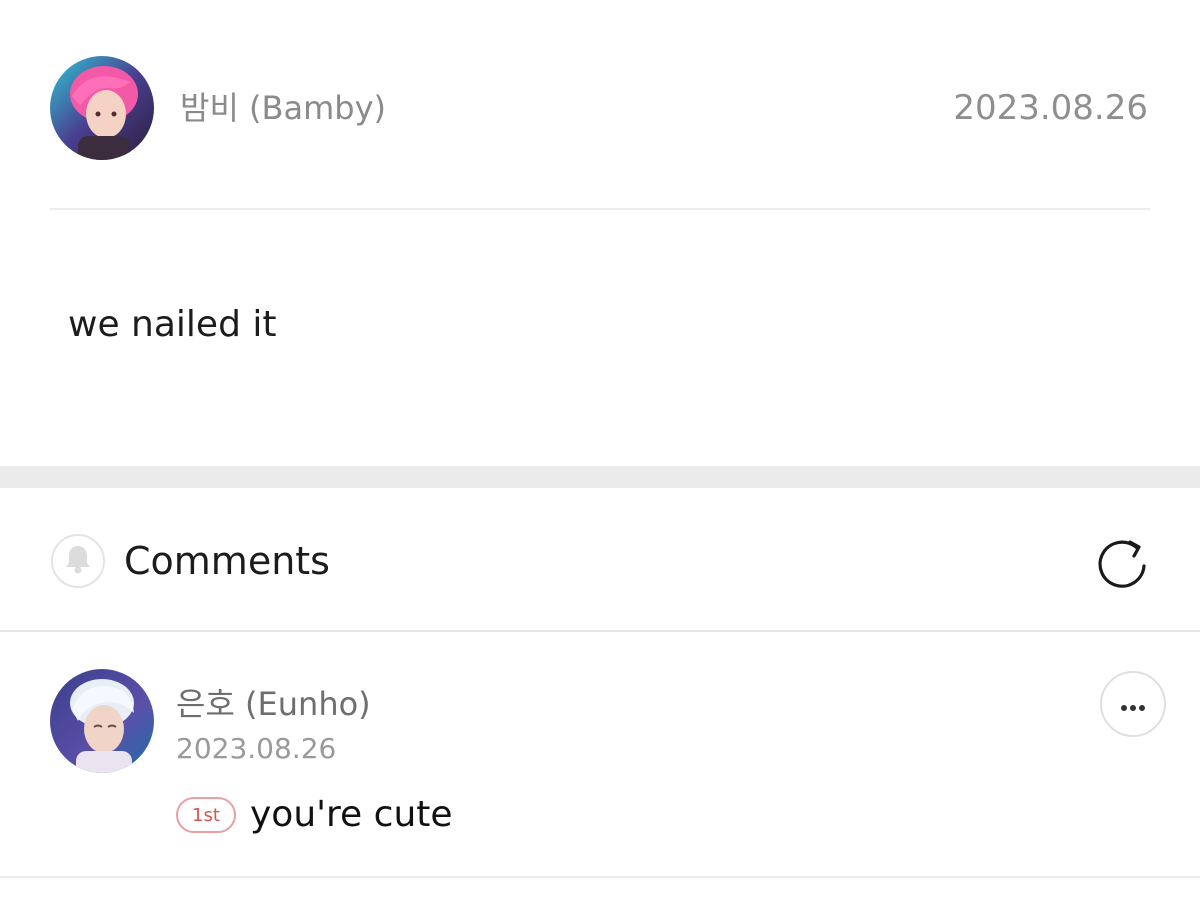 This screenshot has width=1200, height=911. Describe the element at coordinates (600, 477) in the screenshot. I see `section-separator` at that location.